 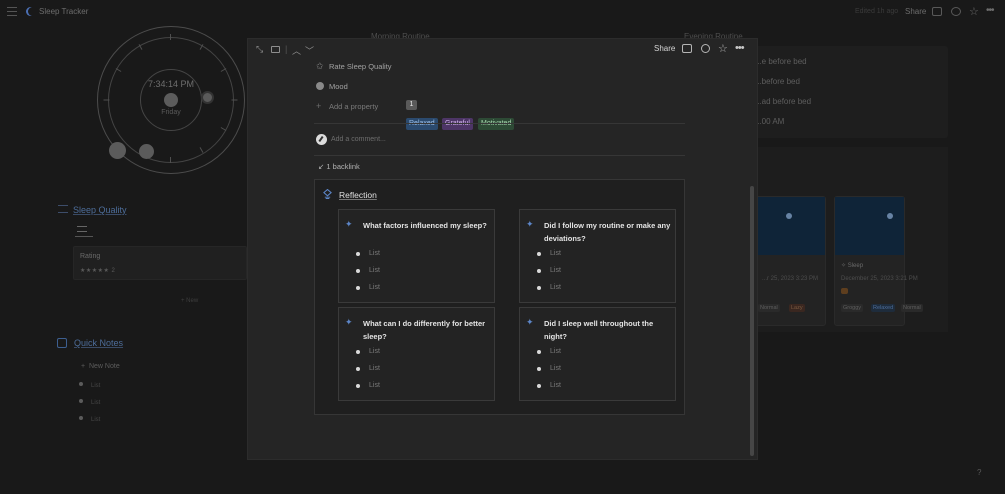 I want to click on gallery-date: December 25, 2023 3:21 PM, so click(x=879, y=279).